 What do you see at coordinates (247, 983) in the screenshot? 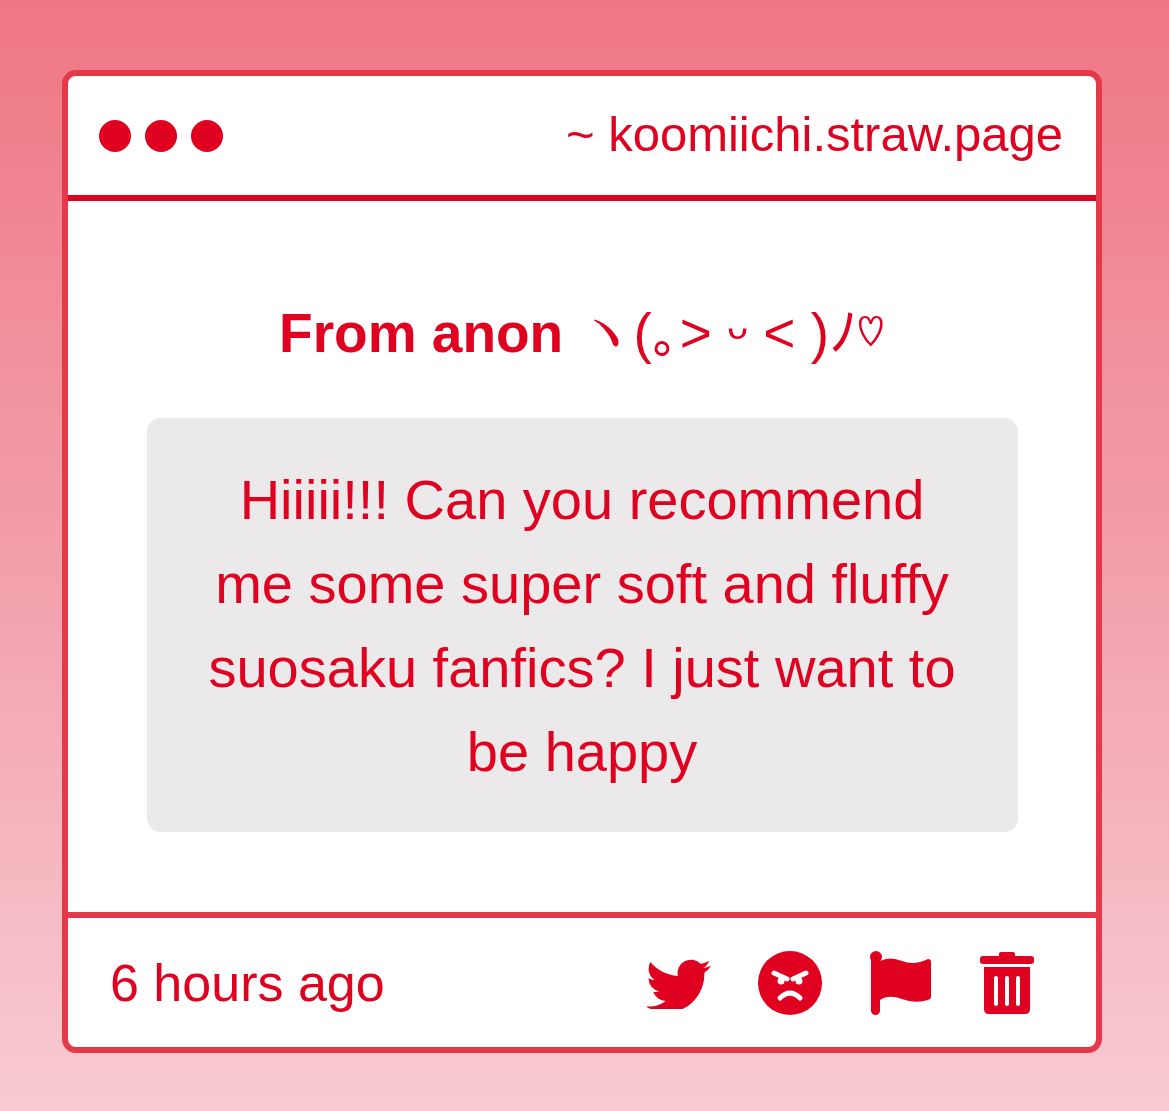
I see `timestamp: 6 hours ago` at bounding box center [247, 983].